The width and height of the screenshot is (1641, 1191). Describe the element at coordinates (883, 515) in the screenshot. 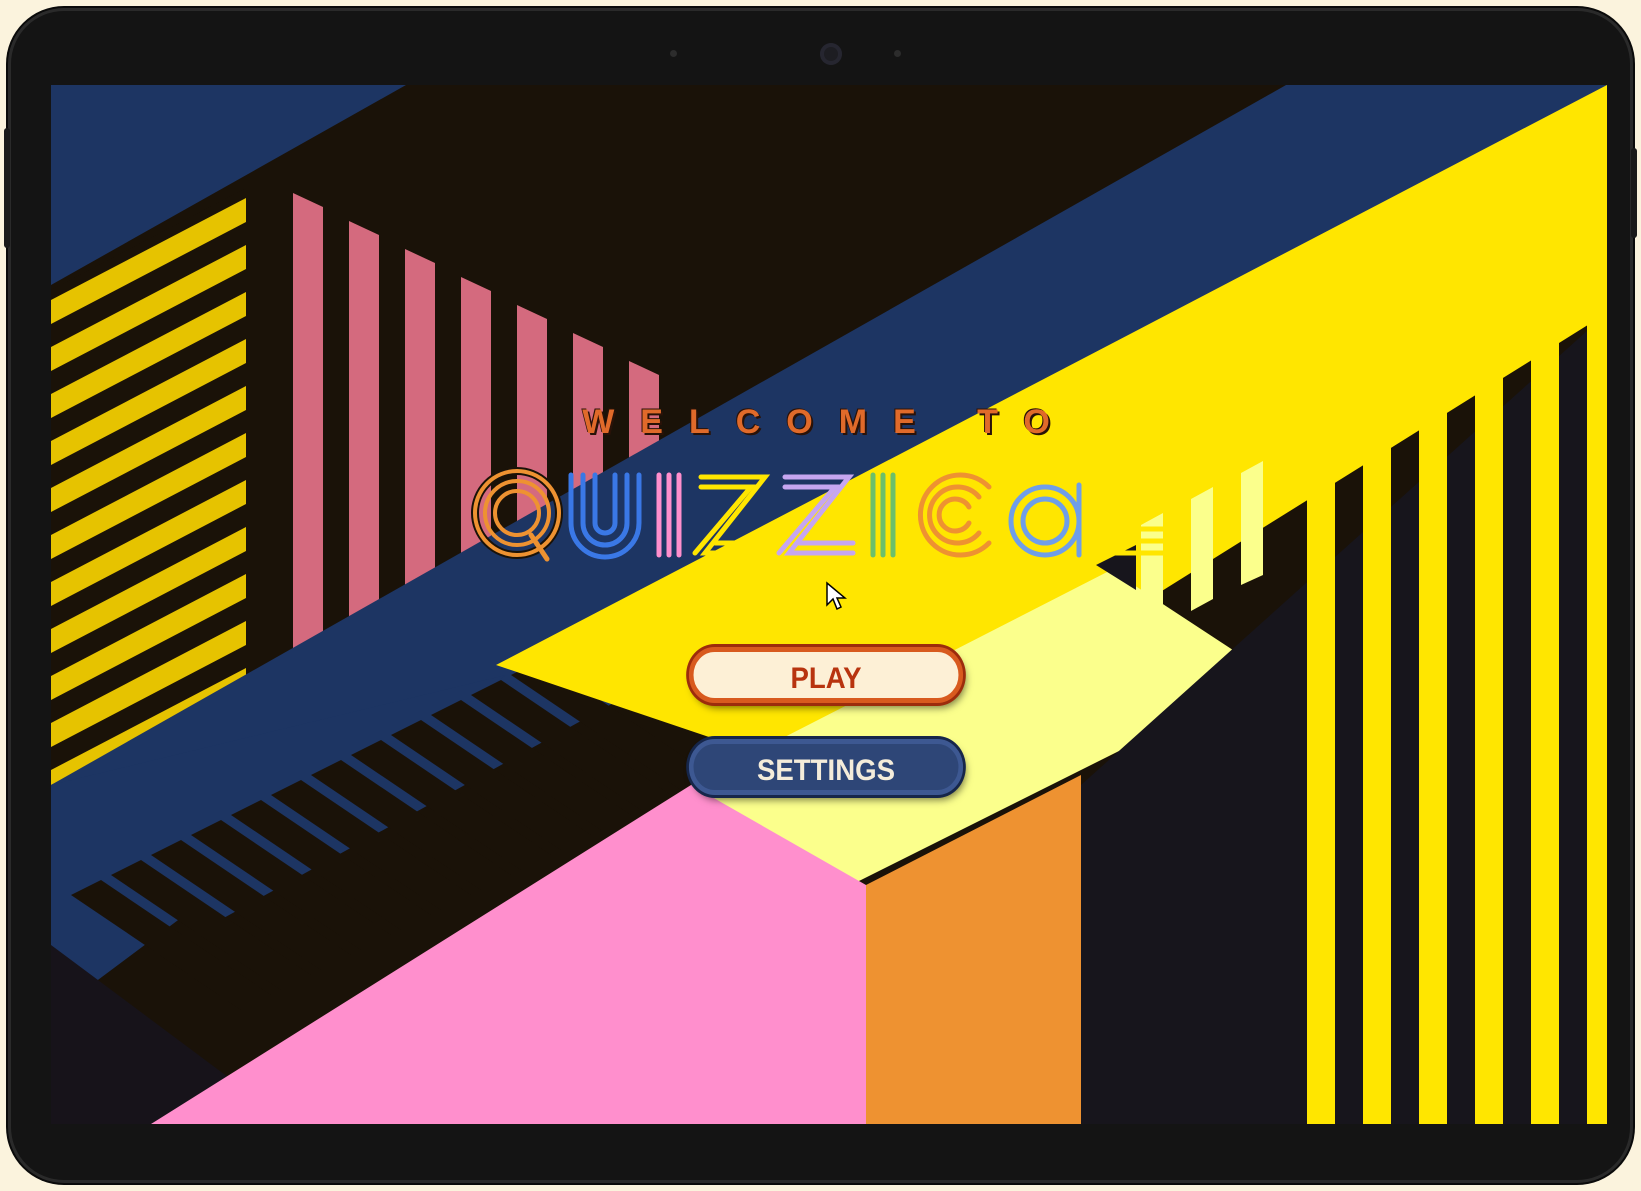

I see `logo-letter-i2` at that location.